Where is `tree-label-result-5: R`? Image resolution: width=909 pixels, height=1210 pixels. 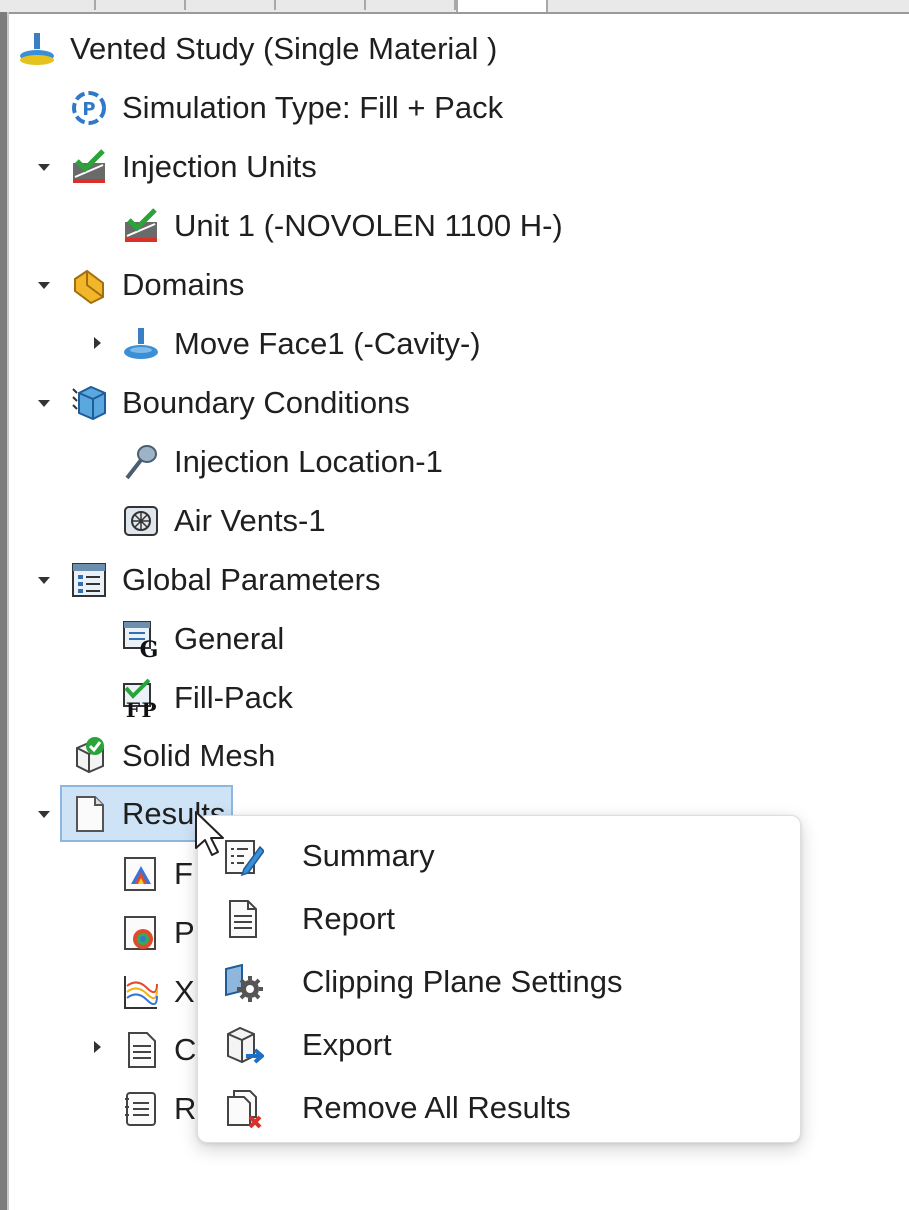
tree-label-result-5: R is located at coordinates (185, 1108).